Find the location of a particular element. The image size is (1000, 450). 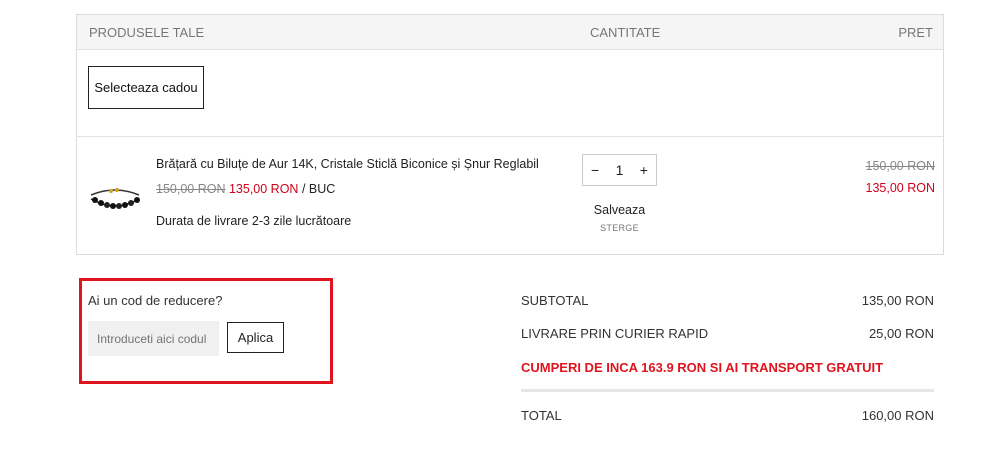

header-quantity: CANTITATE is located at coordinates (625, 32).